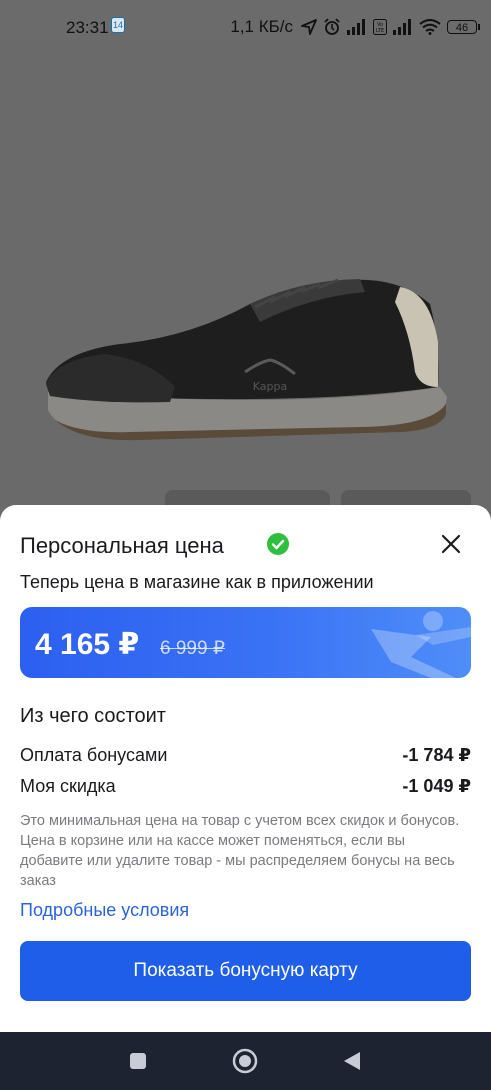  What do you see at coordinates (436, 786) in the screenshot?
I see `row-value: -1 049 ₽` at bounding box center [436, 786].